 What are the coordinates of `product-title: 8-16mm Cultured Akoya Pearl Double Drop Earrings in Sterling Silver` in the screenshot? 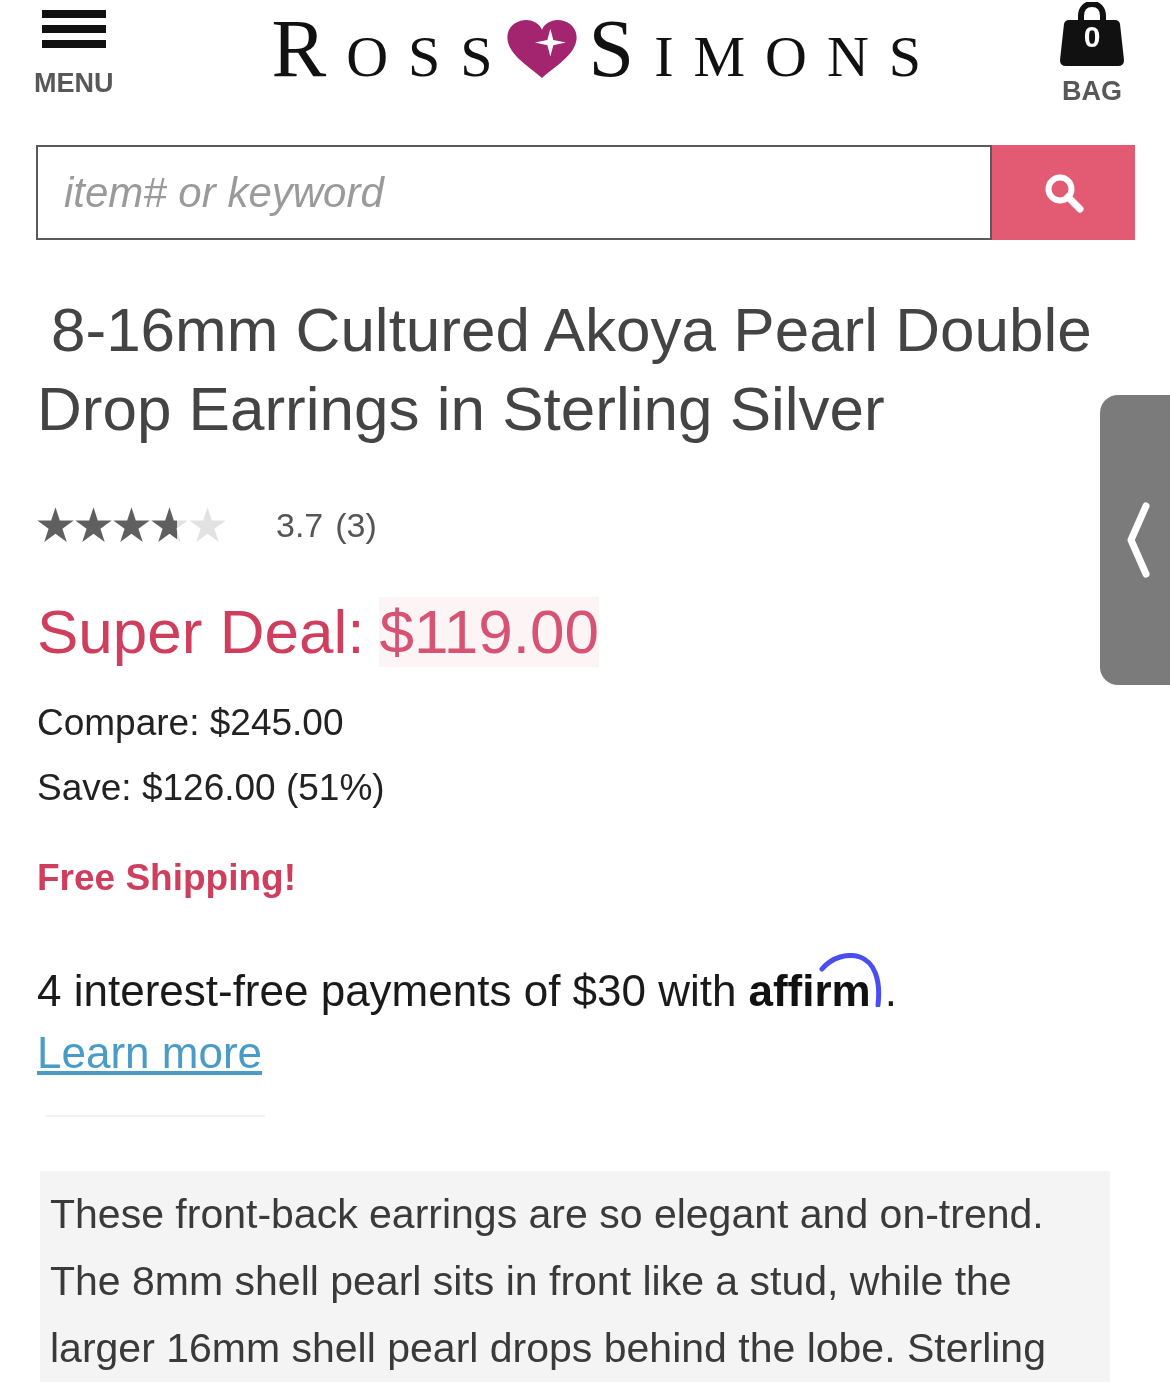 It's located at (565, 369).